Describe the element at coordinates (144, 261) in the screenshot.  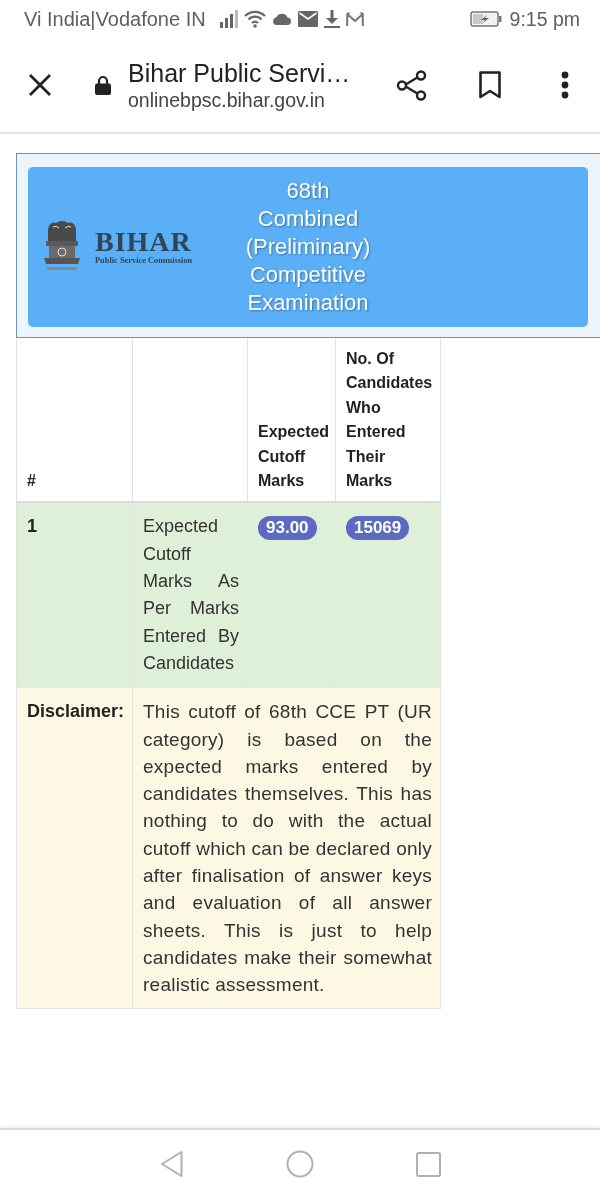
I see `logo-subtitle: Public Service Commission` at that location.